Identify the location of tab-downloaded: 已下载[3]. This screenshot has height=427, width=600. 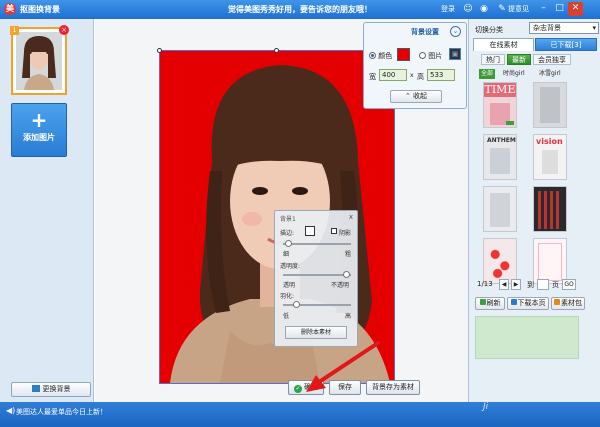
(566, 44).